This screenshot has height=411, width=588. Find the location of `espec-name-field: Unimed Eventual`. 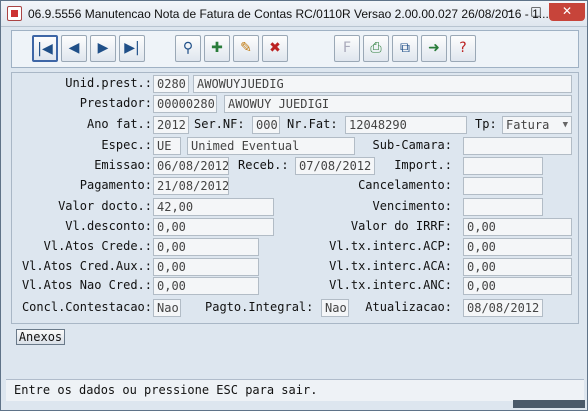

espec-name-field: Unimed Eventual is located at coordinates (271, 146).